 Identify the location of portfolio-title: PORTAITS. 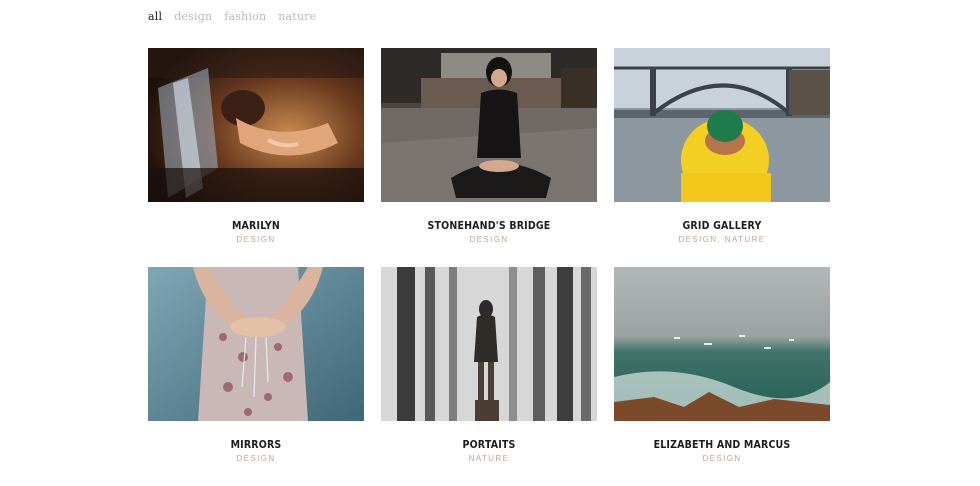
(489, 444).